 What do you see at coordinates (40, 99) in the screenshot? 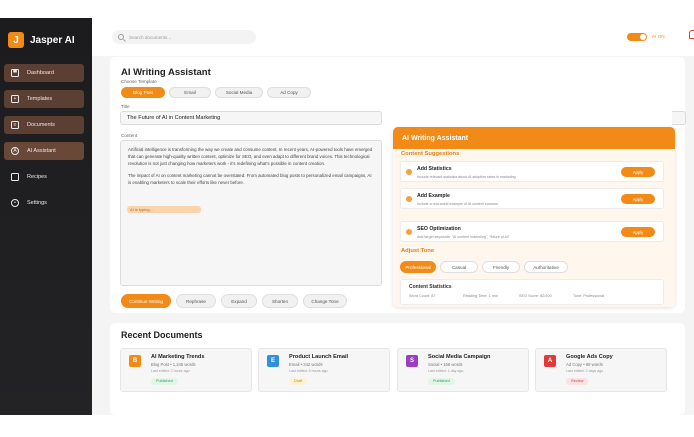
I see `sidebar-item-label: Templates` at bounding box center [40, 99].